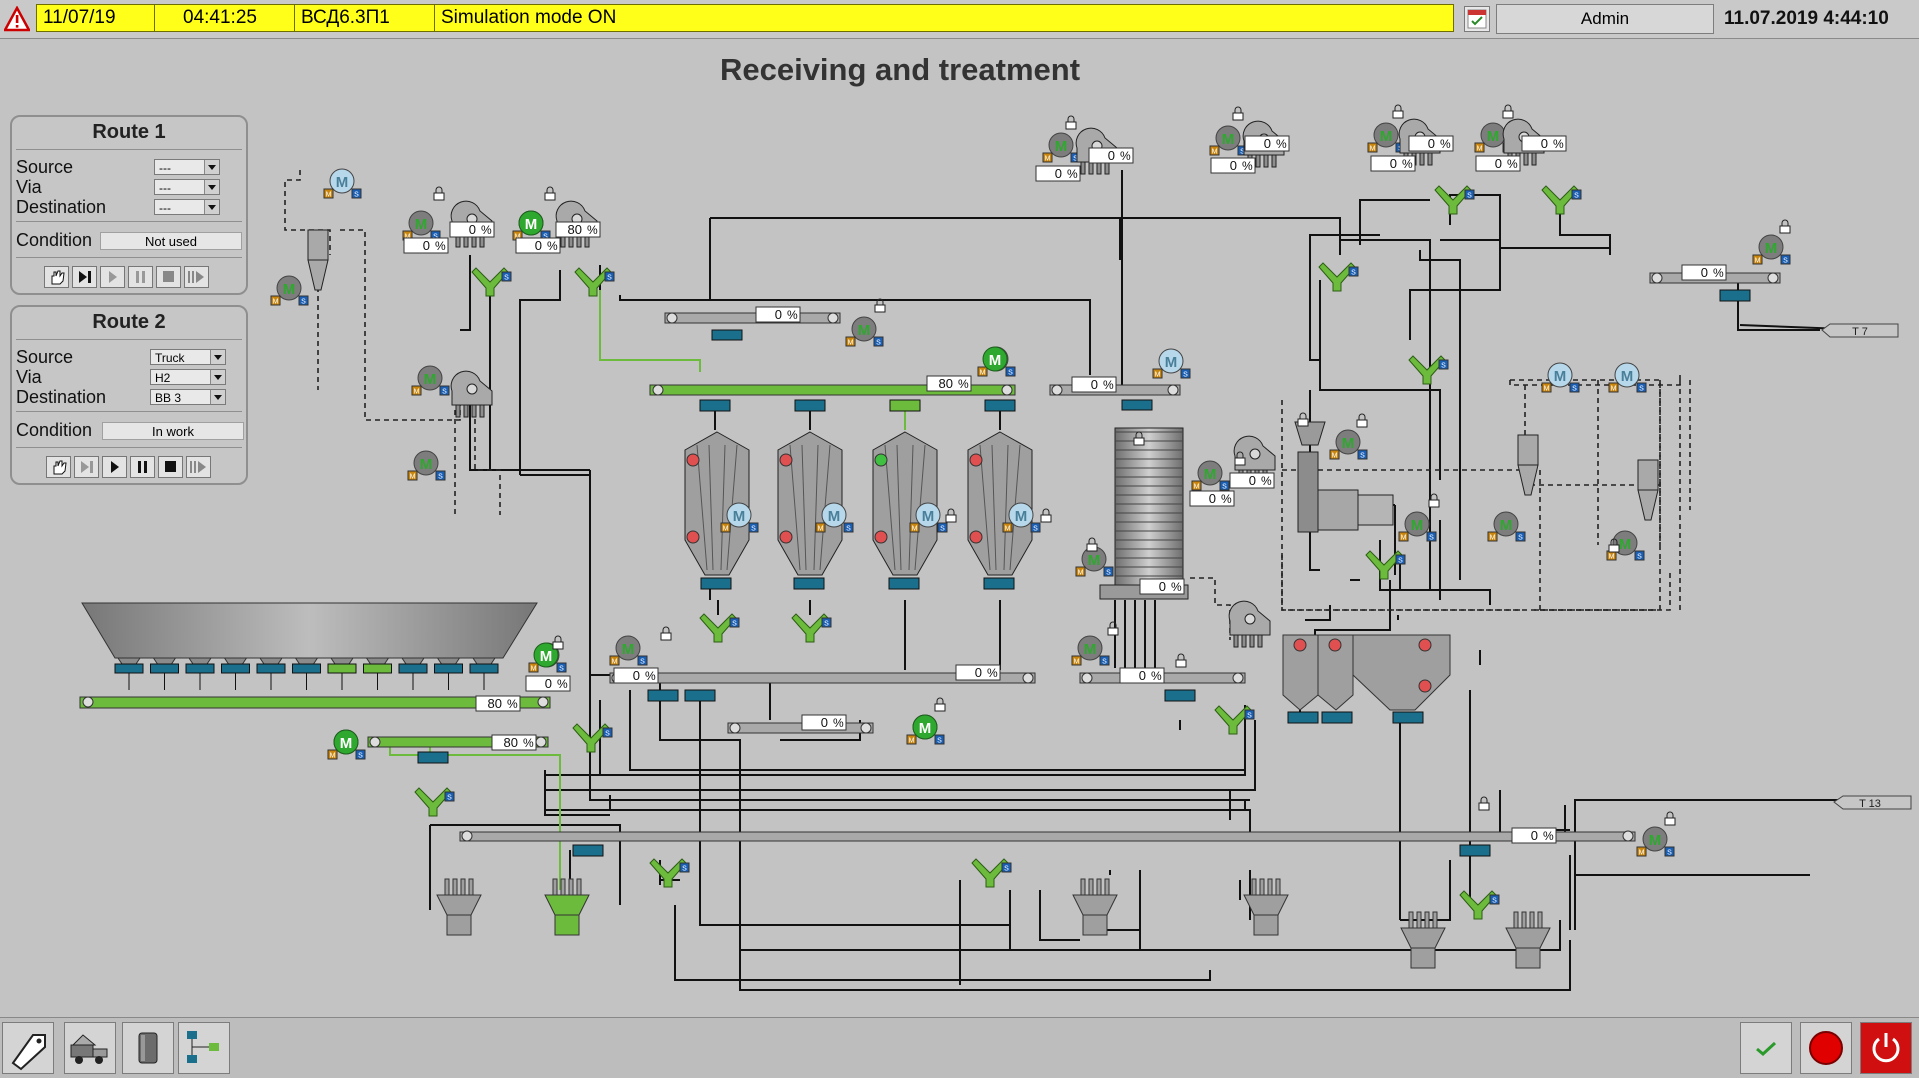 The height and width of the screenshot is (1078, 1919). I want to click on conveyor-bottom-long, so click(1047, 843).